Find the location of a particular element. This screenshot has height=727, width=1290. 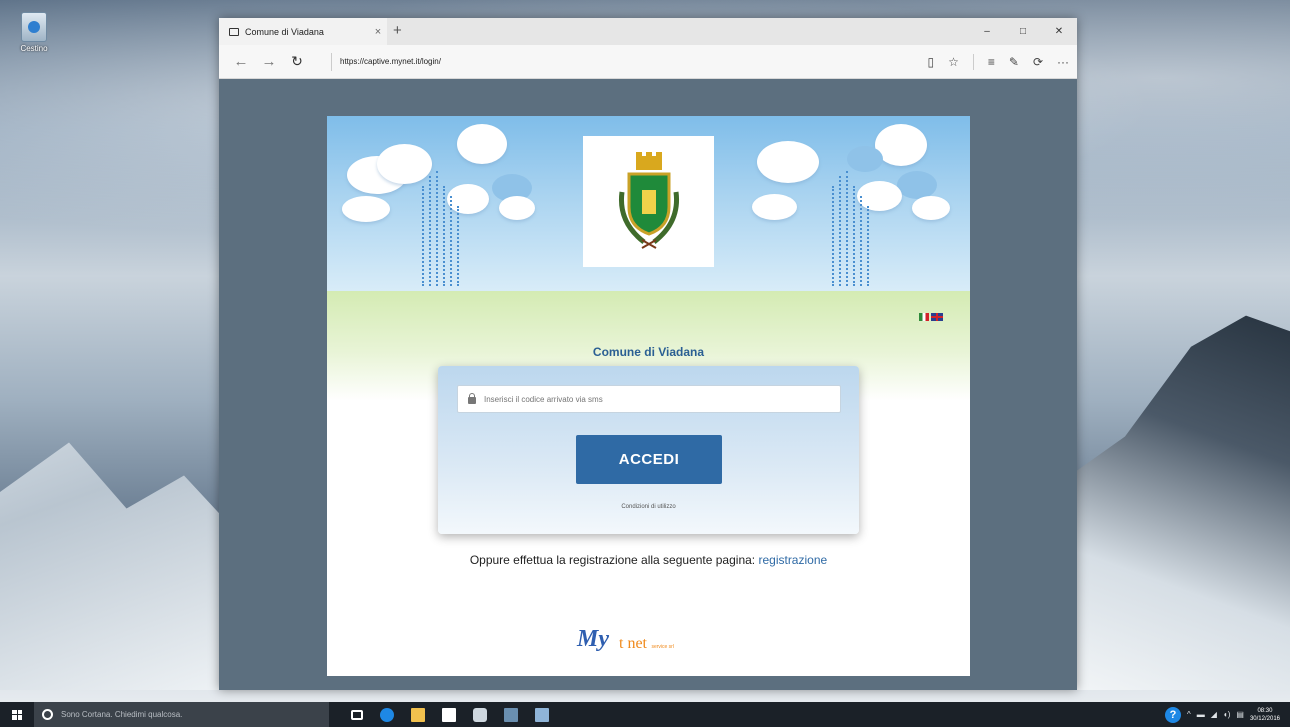

language-selector is located at coordinates (931, 317).